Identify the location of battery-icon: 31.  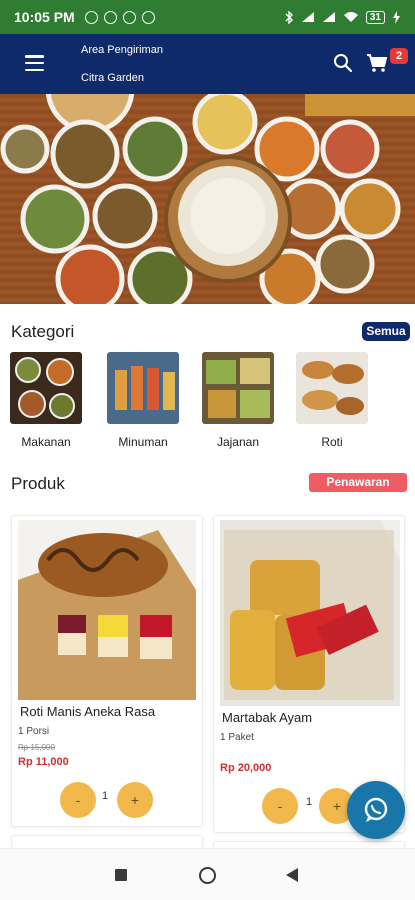
(375, 17).